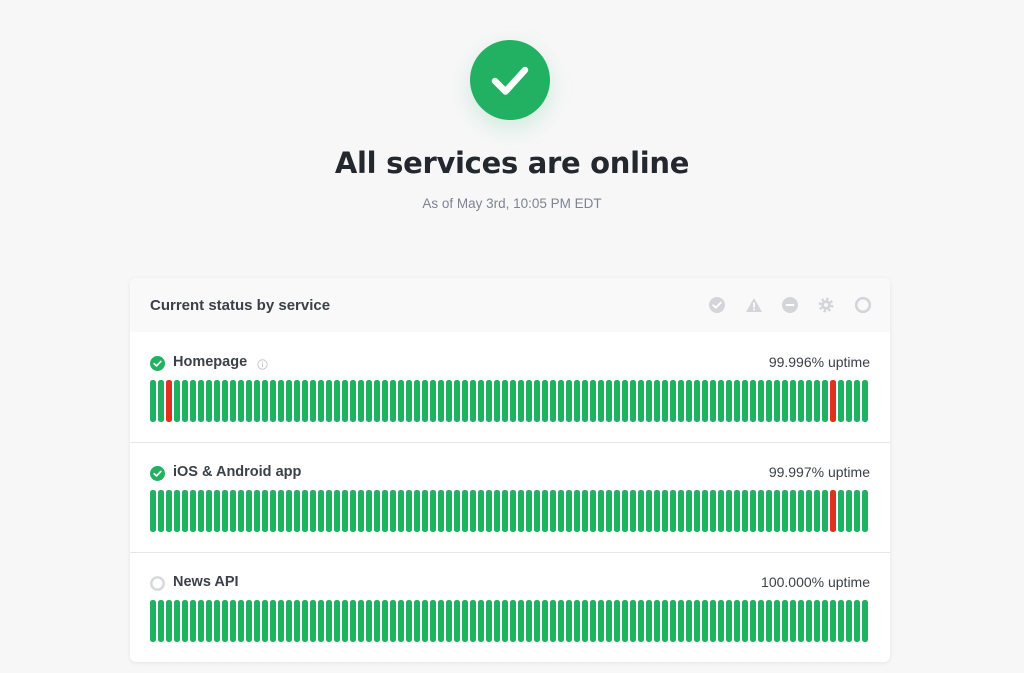 This screenshot has height=673, width=1024. I want to click on maintenance-icon, so click(826, 305).